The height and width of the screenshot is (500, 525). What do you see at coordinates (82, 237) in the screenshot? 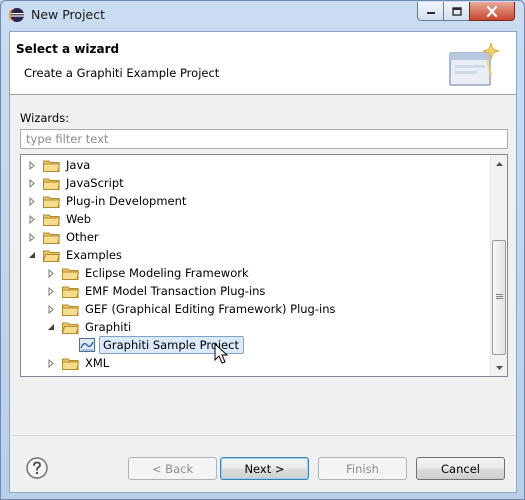
I see `tree-item-label: Other` at bounding box center [82, 237].